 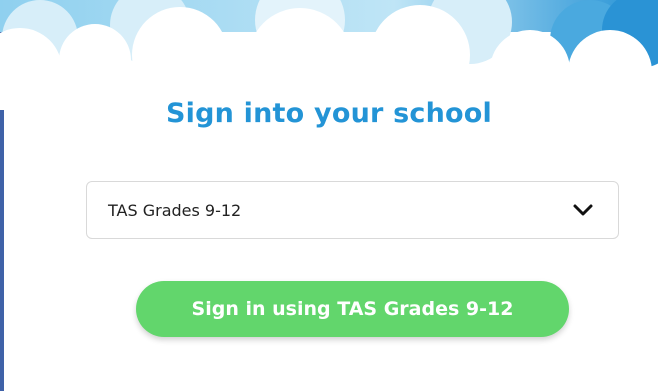 What do you see at coordinates (583, 210) in the screenshot?
I see `chevron-down-icon` at bounding box center [583, 210].